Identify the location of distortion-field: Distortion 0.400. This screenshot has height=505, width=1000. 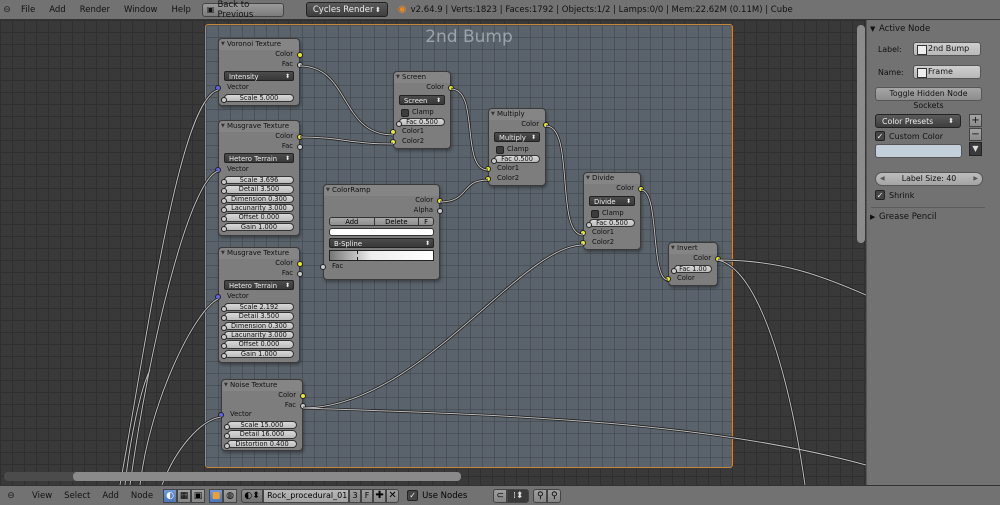
(260, 444).